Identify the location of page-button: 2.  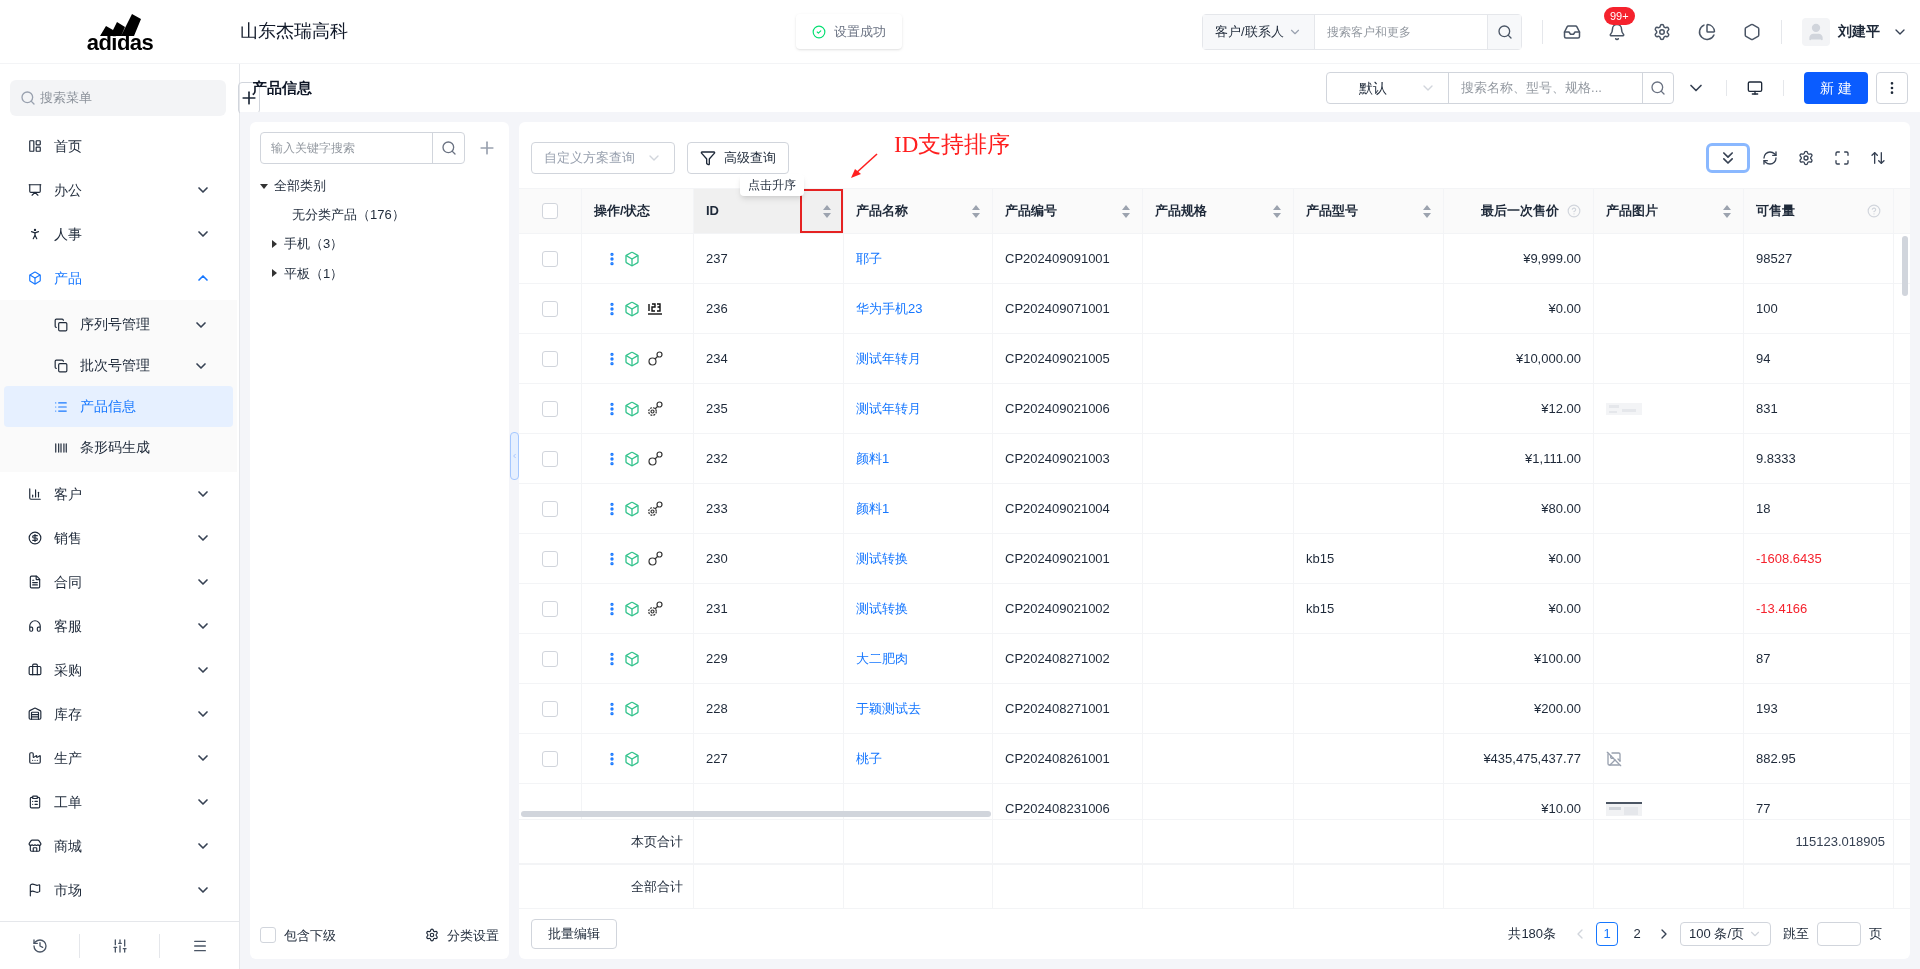
(1637, 934).